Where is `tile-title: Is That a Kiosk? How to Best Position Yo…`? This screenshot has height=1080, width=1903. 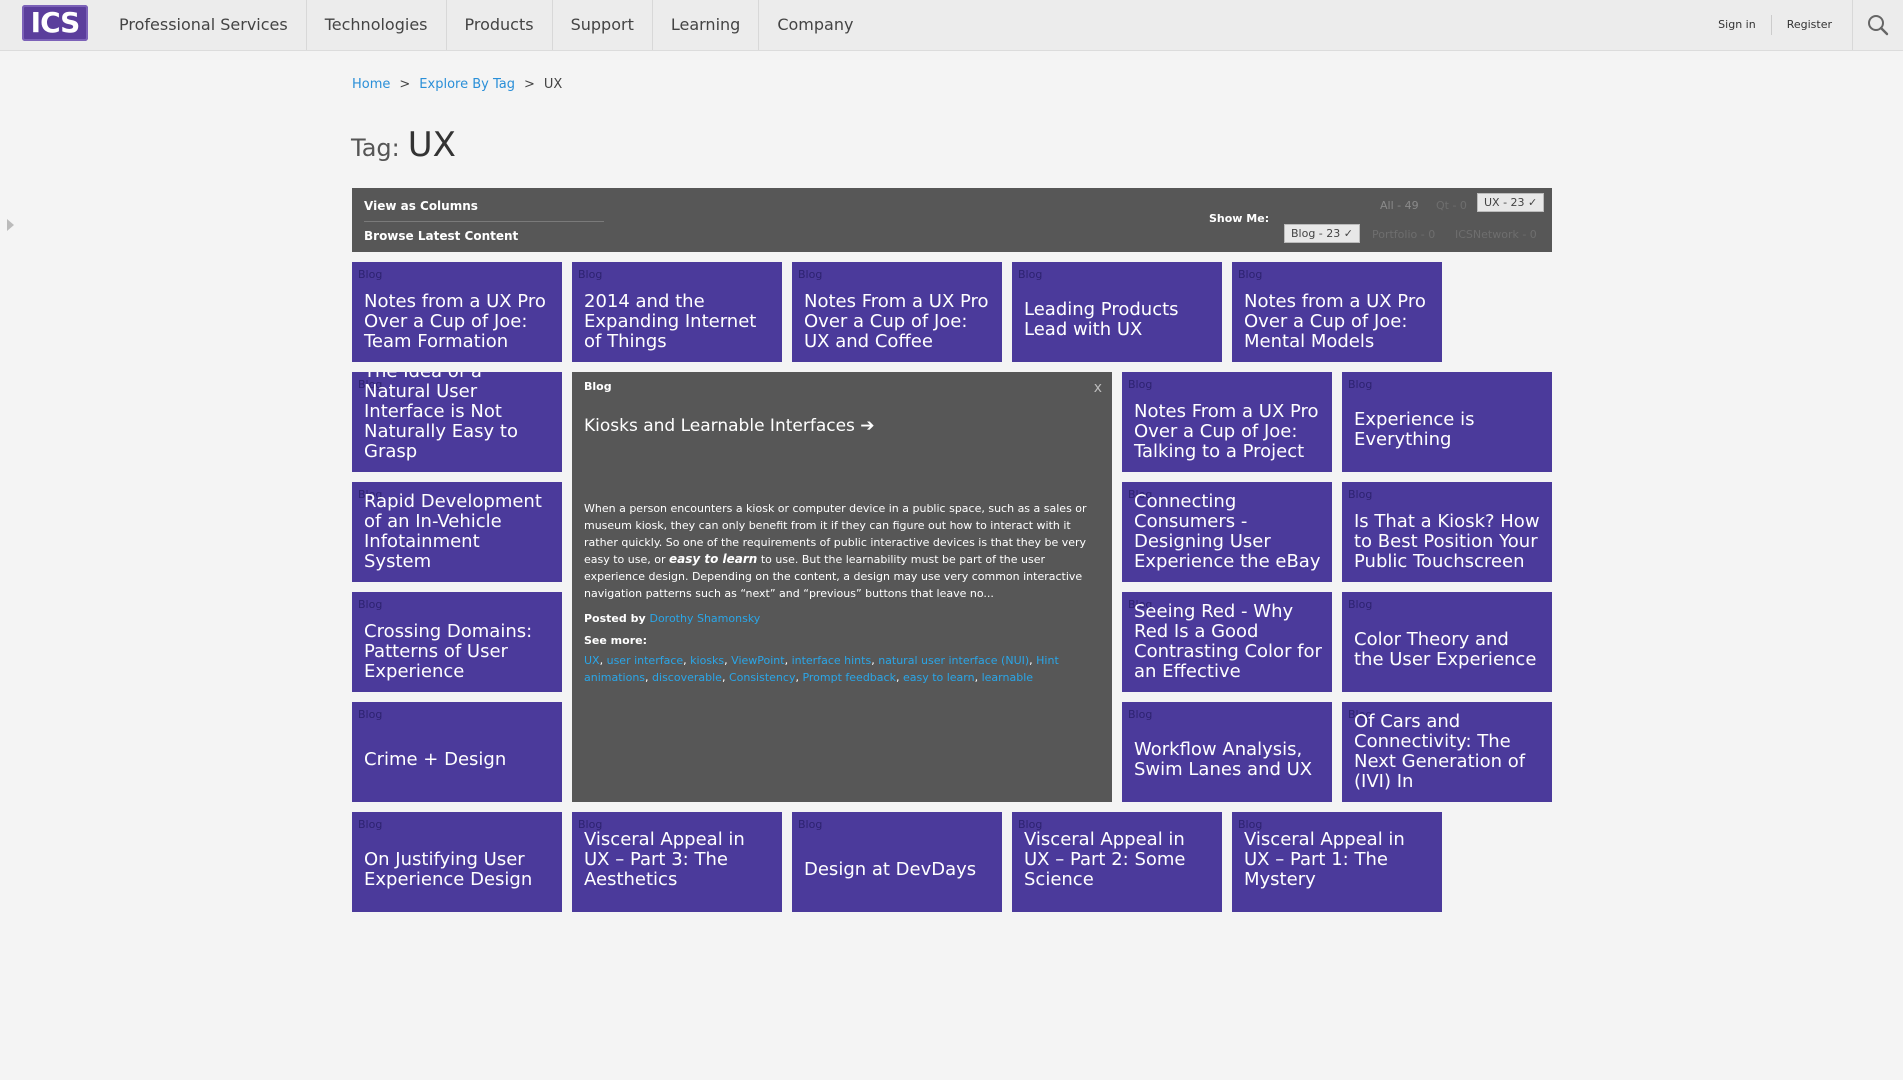 tile-title: Is That a Kiosk? How to Best Position Yo… is located at coordinates (1447, 541).